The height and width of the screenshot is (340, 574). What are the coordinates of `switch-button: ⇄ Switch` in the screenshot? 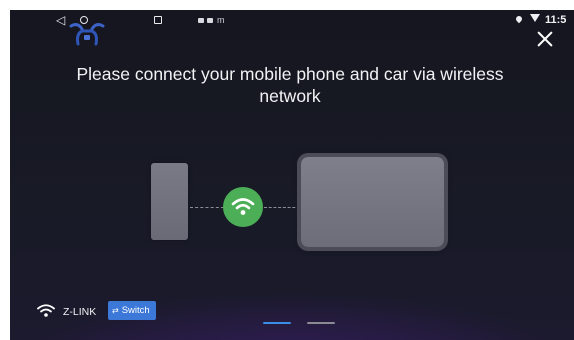 It's located at (132, 310).